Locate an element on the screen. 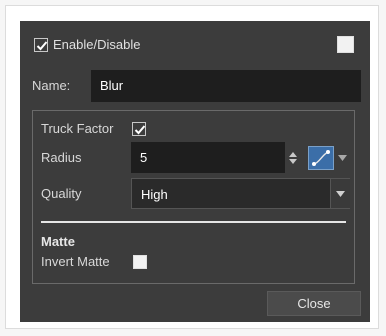 The image size is (386, 336). invert-matte-label: Invert Matte is located at coordinates (75, 261).